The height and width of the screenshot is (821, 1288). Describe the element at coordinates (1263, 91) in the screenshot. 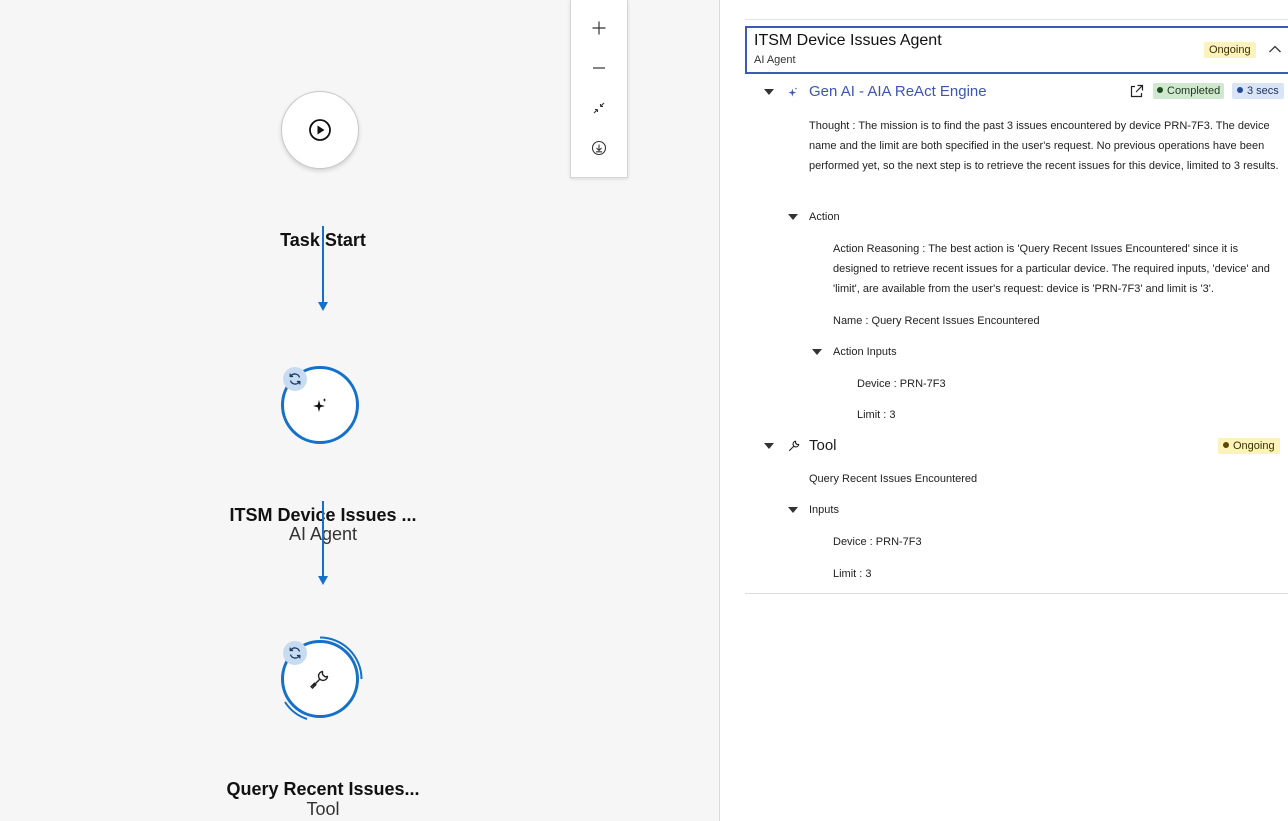

I see `engine-duration-text: 3 secs` at that location.